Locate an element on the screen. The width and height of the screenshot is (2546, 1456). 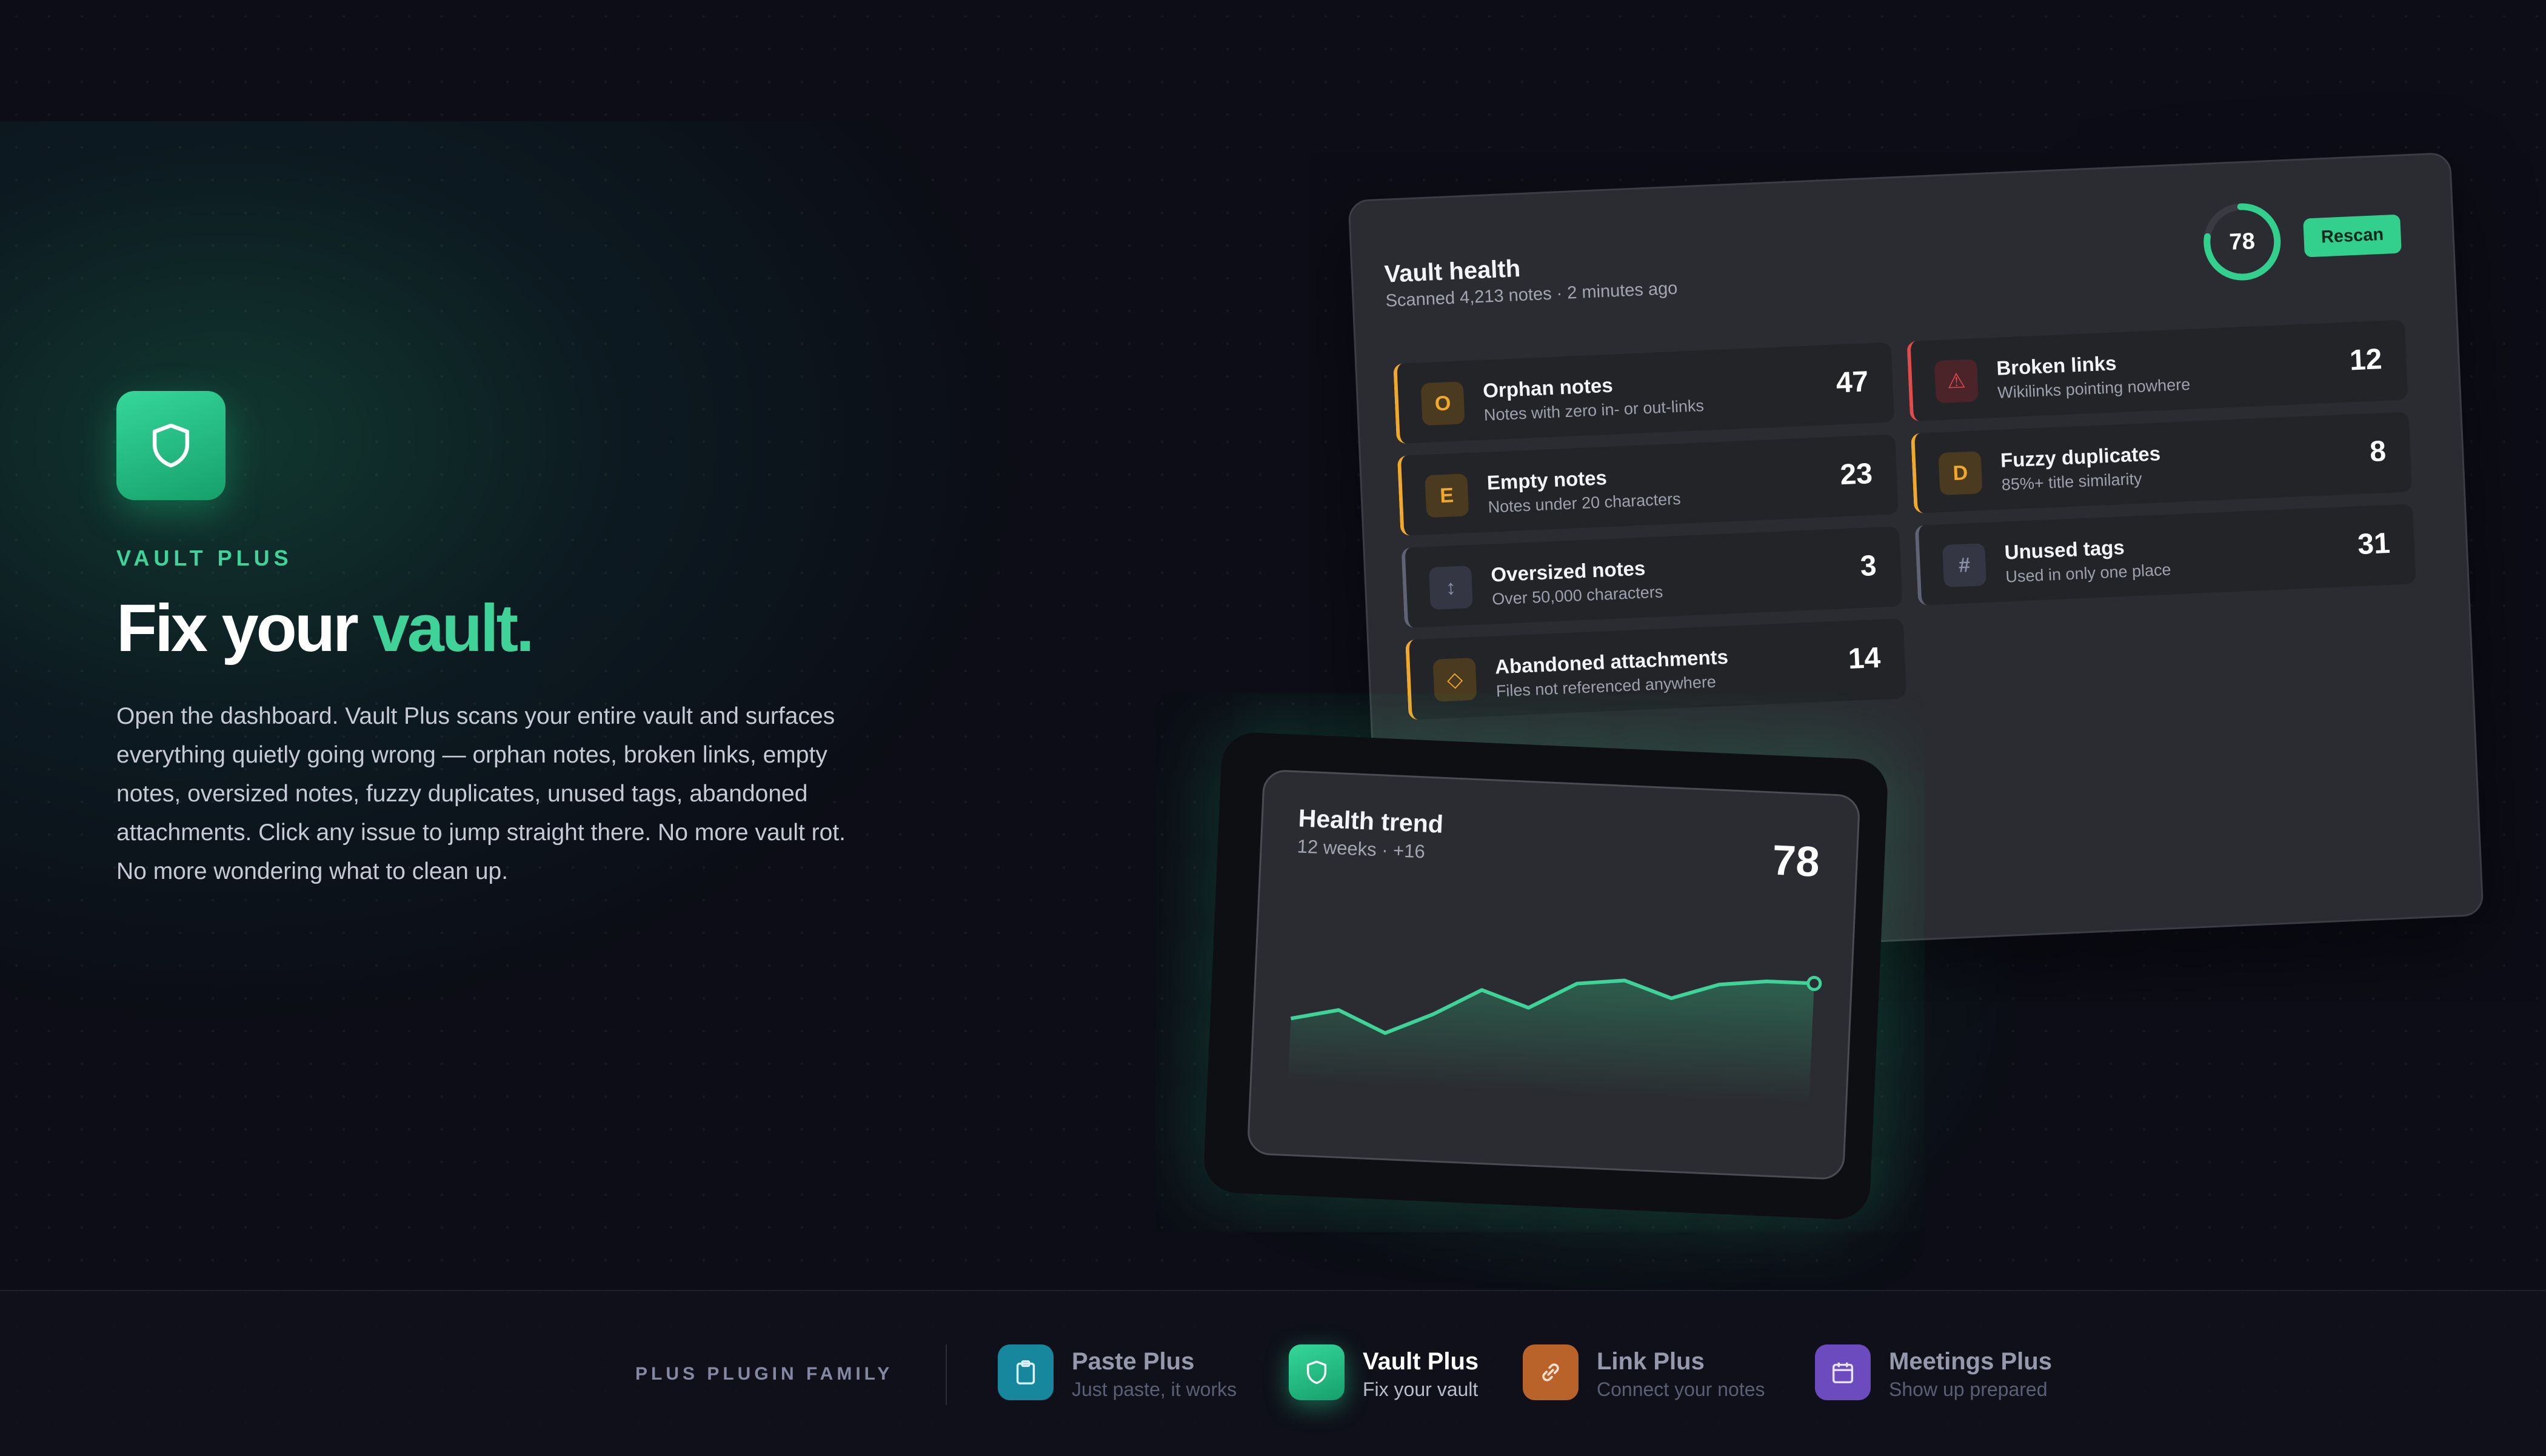
plugin-name: Paste Plus is located at coordinates (1133, 1361).